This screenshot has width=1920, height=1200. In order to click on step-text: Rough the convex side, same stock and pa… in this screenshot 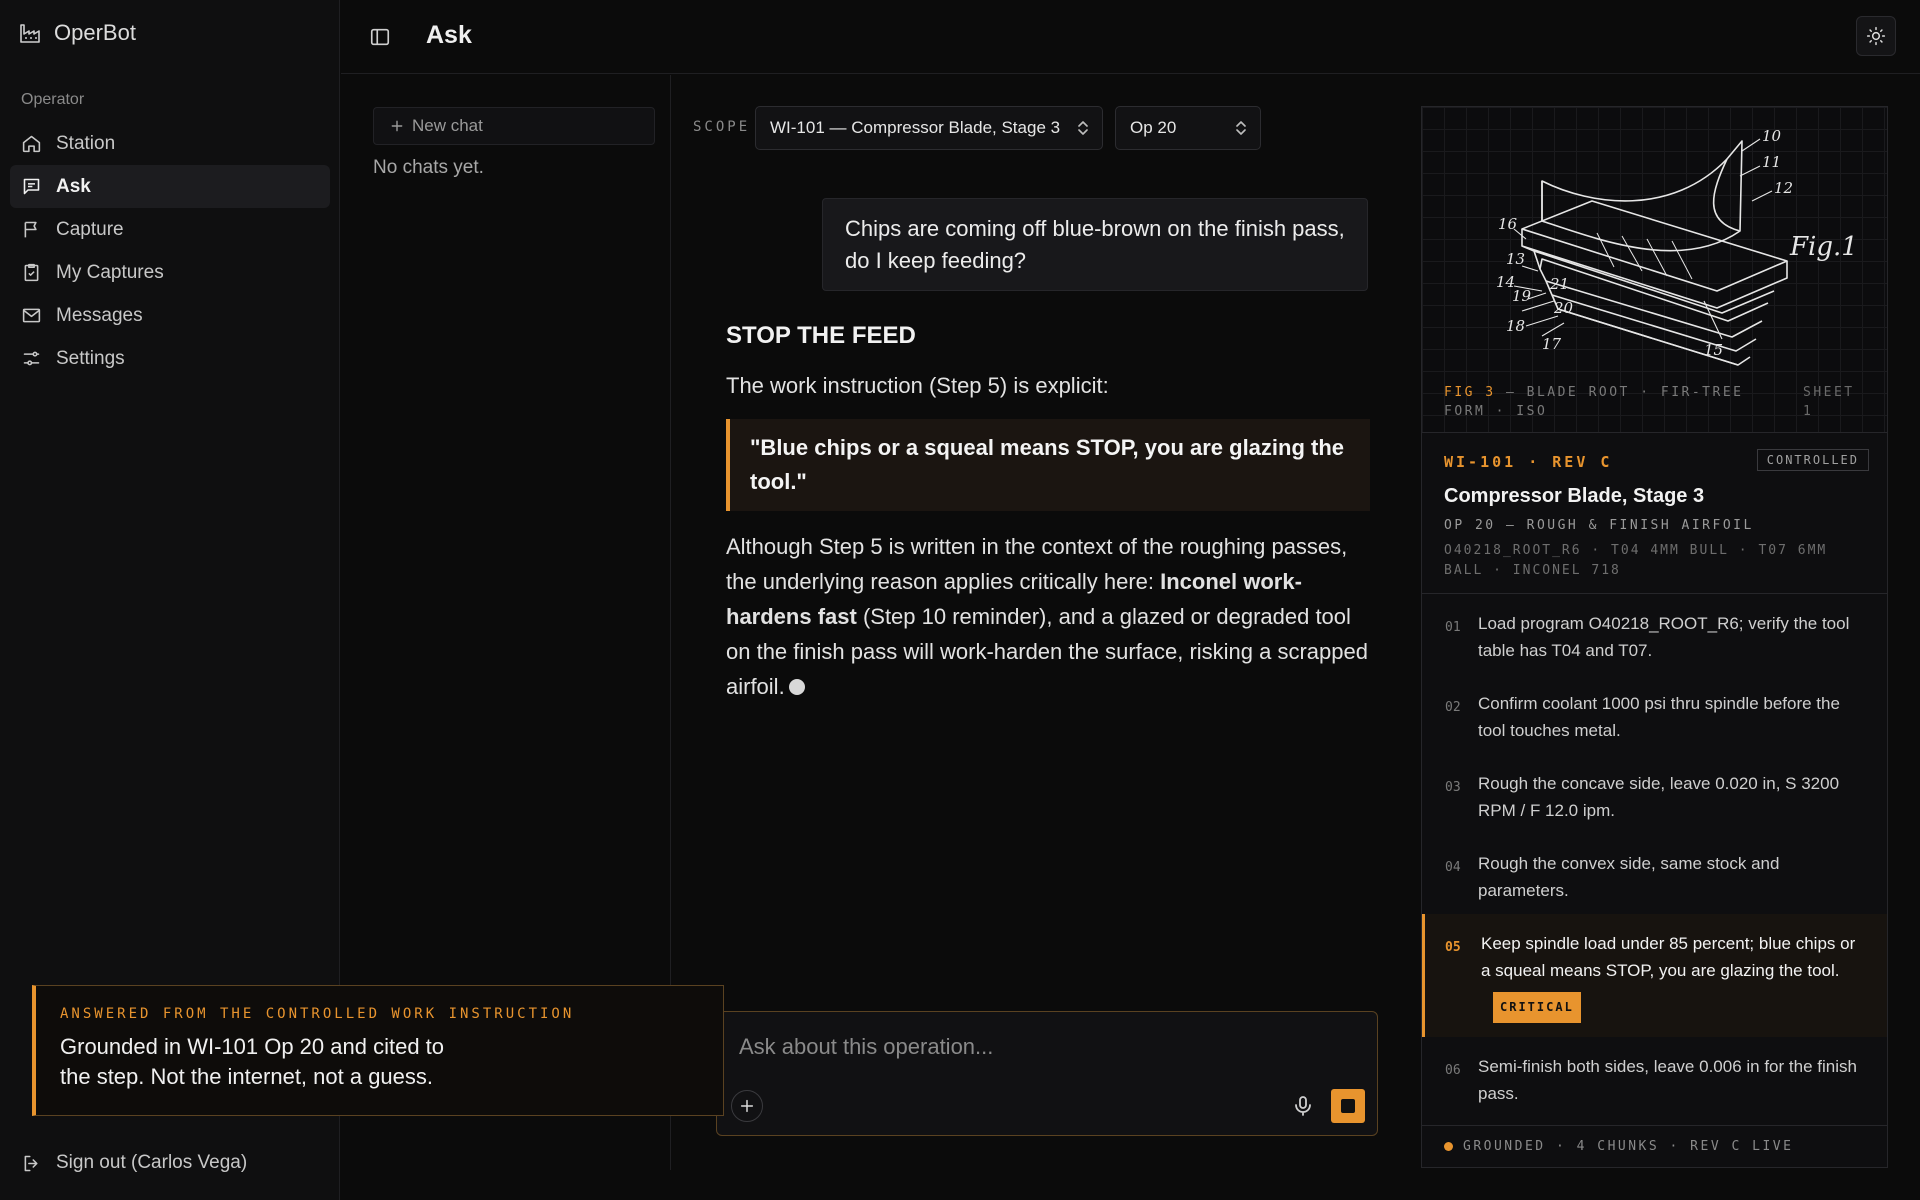, I will do `click(1629, 877)`.